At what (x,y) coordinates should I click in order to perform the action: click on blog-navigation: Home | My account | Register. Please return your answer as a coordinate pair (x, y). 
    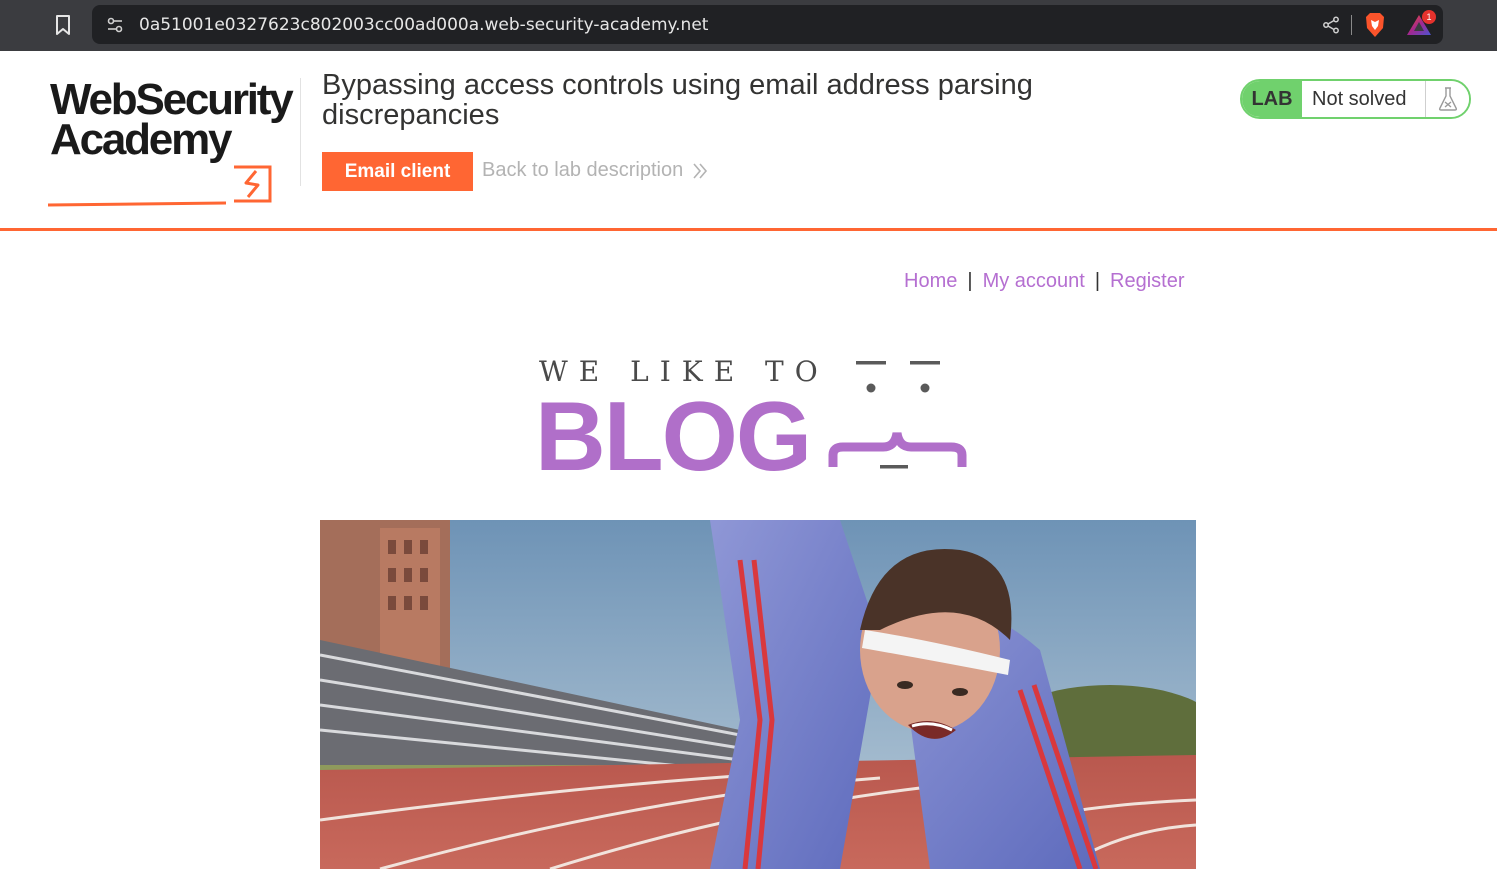
    Looking at the image, I should click on (1044, 281).